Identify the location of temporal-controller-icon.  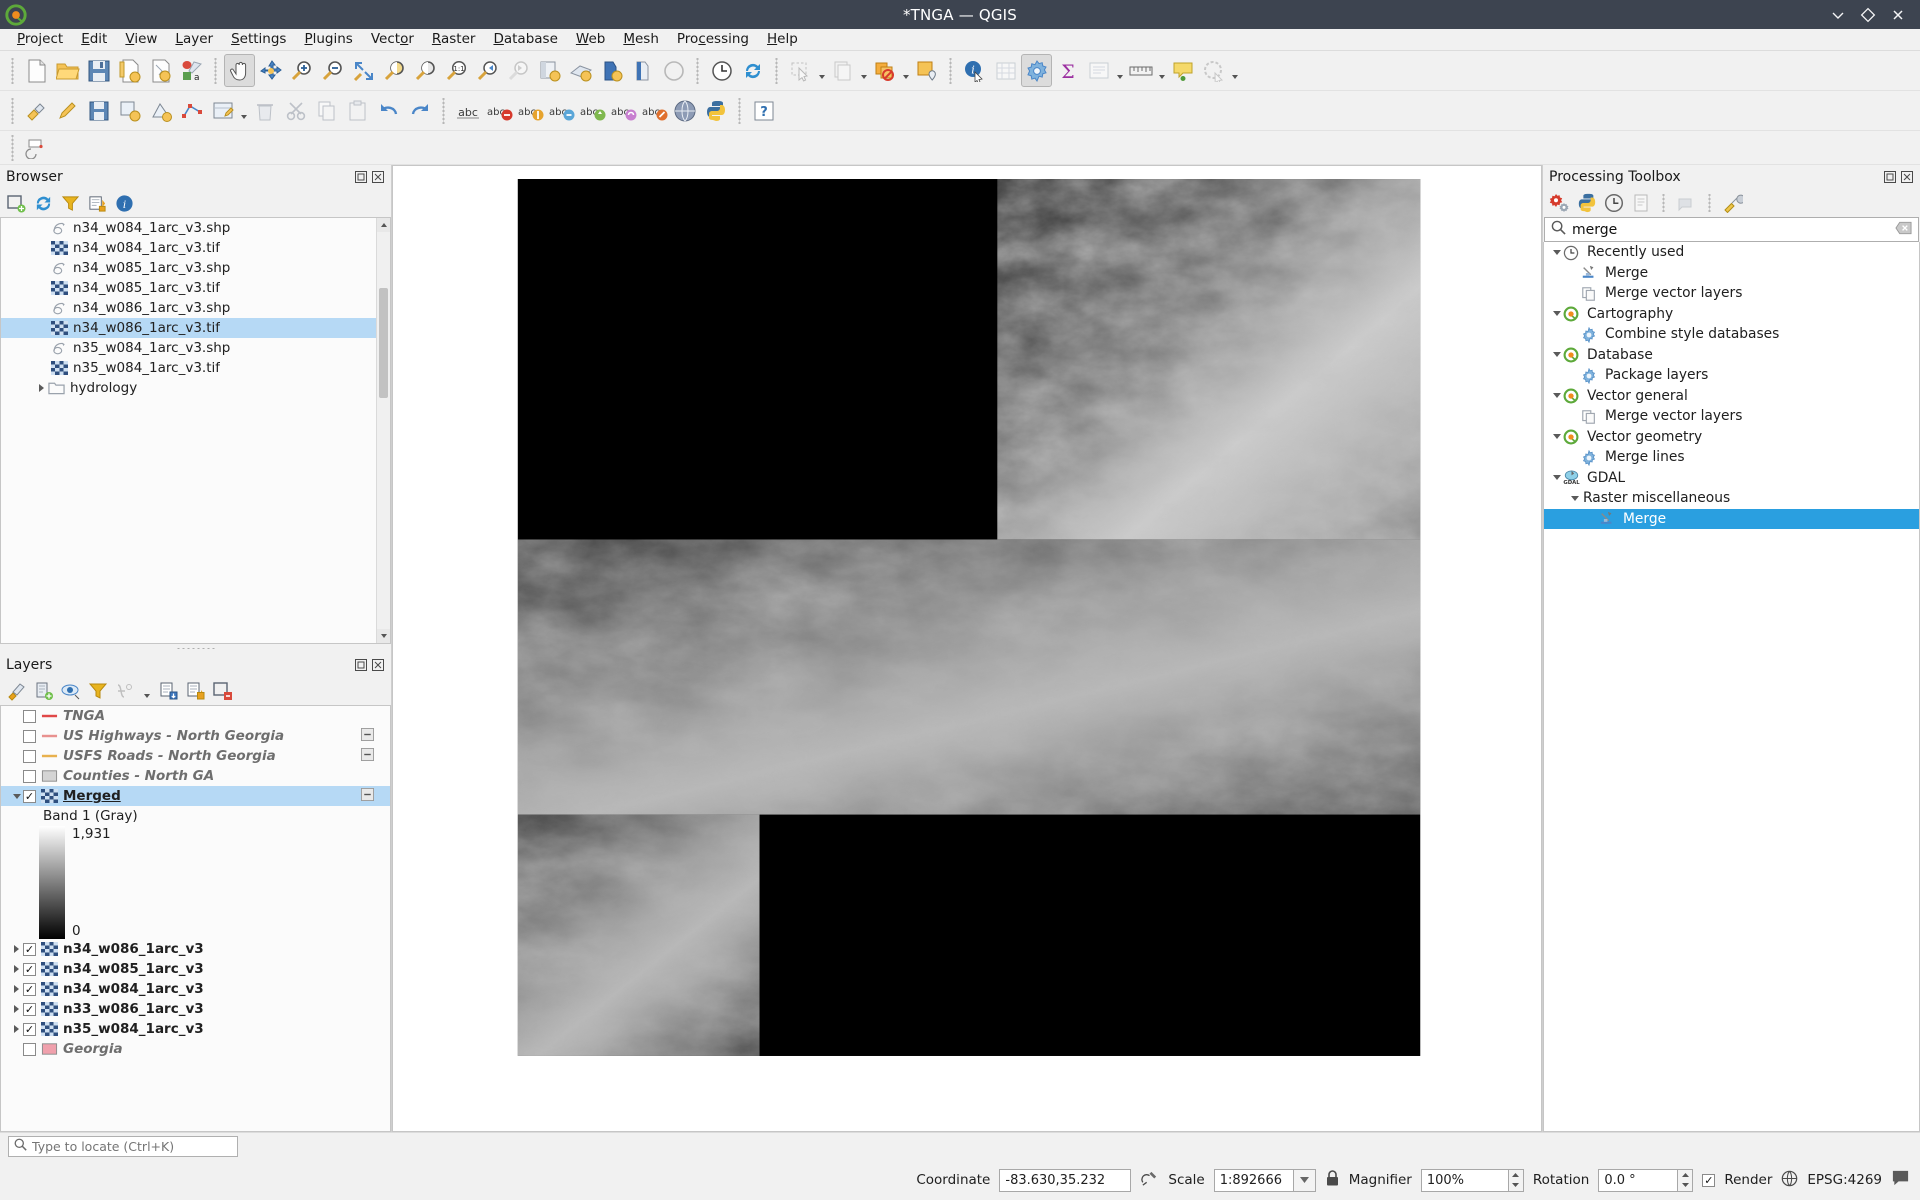
(721, 70).